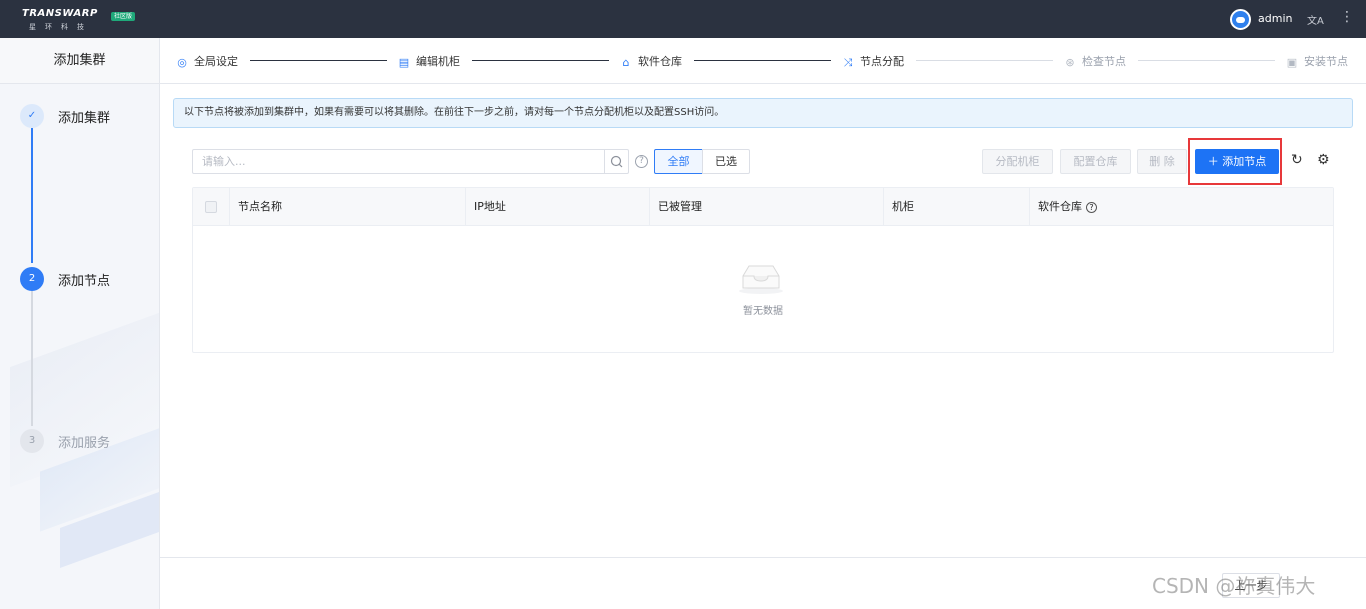 Image resolution: width=1366 pixels, height=609 pixels. I want to click on search-box, so click(410, 161).